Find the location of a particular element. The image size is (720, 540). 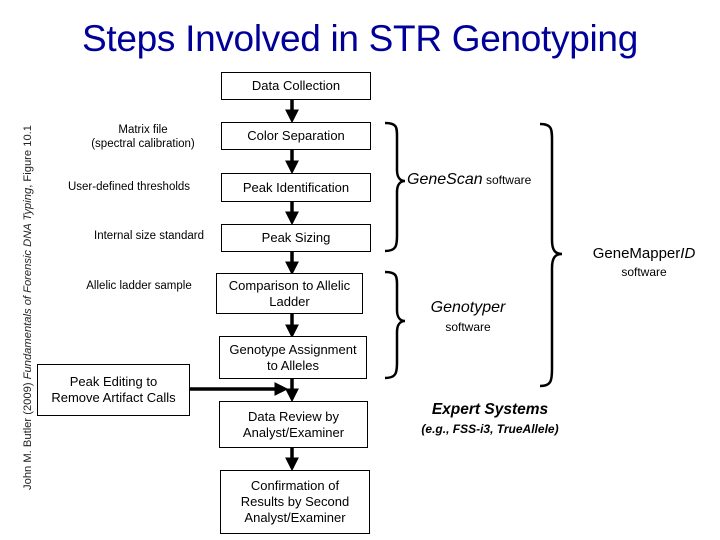

genemapper-label: GeneMapperID software is located at coordinates (644, 263).